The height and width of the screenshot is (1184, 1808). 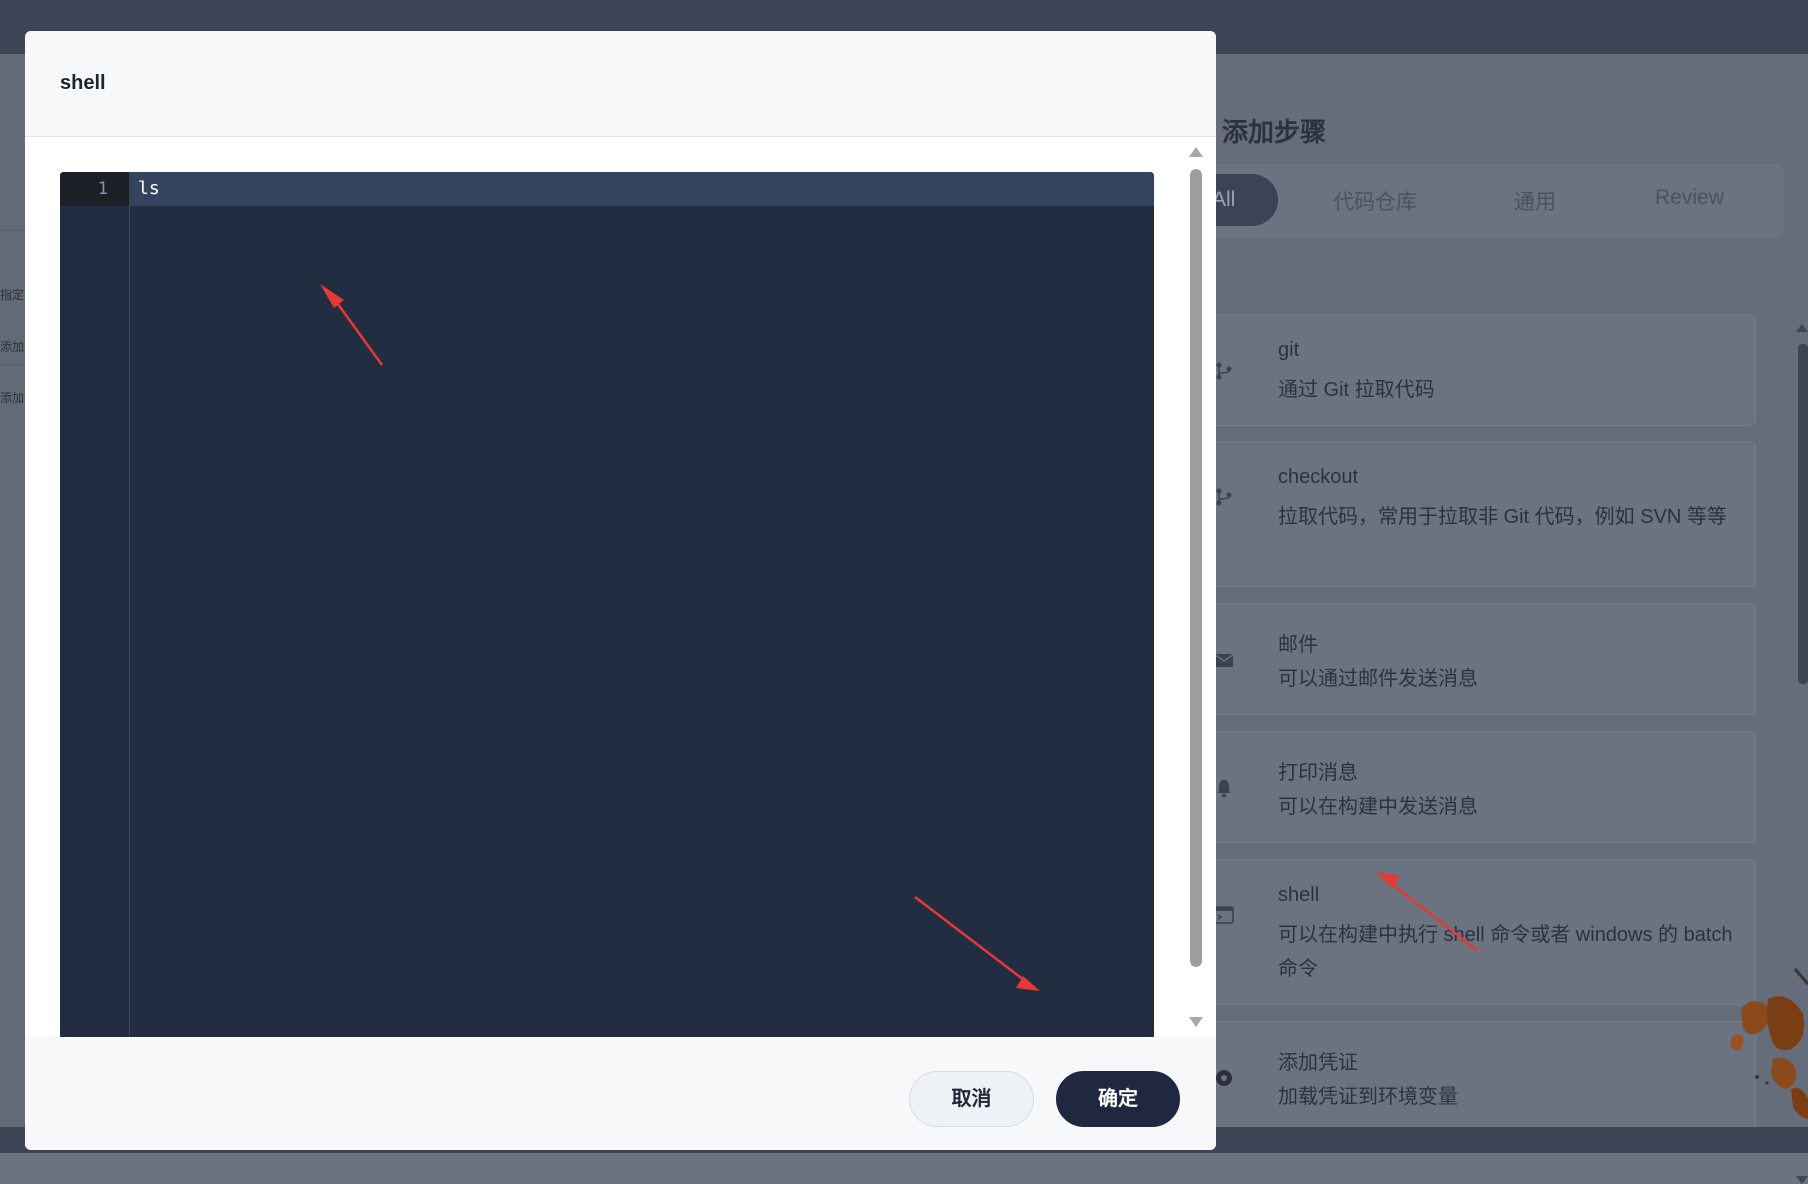 I want to click on left-item-node: 指定节, so click(x=13, y=294).